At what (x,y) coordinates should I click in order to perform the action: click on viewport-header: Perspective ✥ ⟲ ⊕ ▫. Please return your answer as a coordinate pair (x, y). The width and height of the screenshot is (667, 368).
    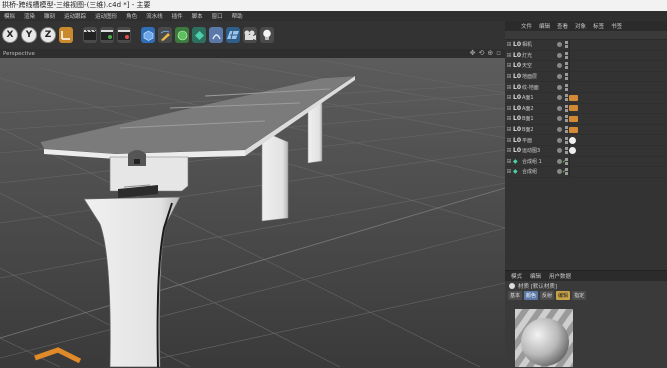
    Looking at the image, I should click on (252, 53).